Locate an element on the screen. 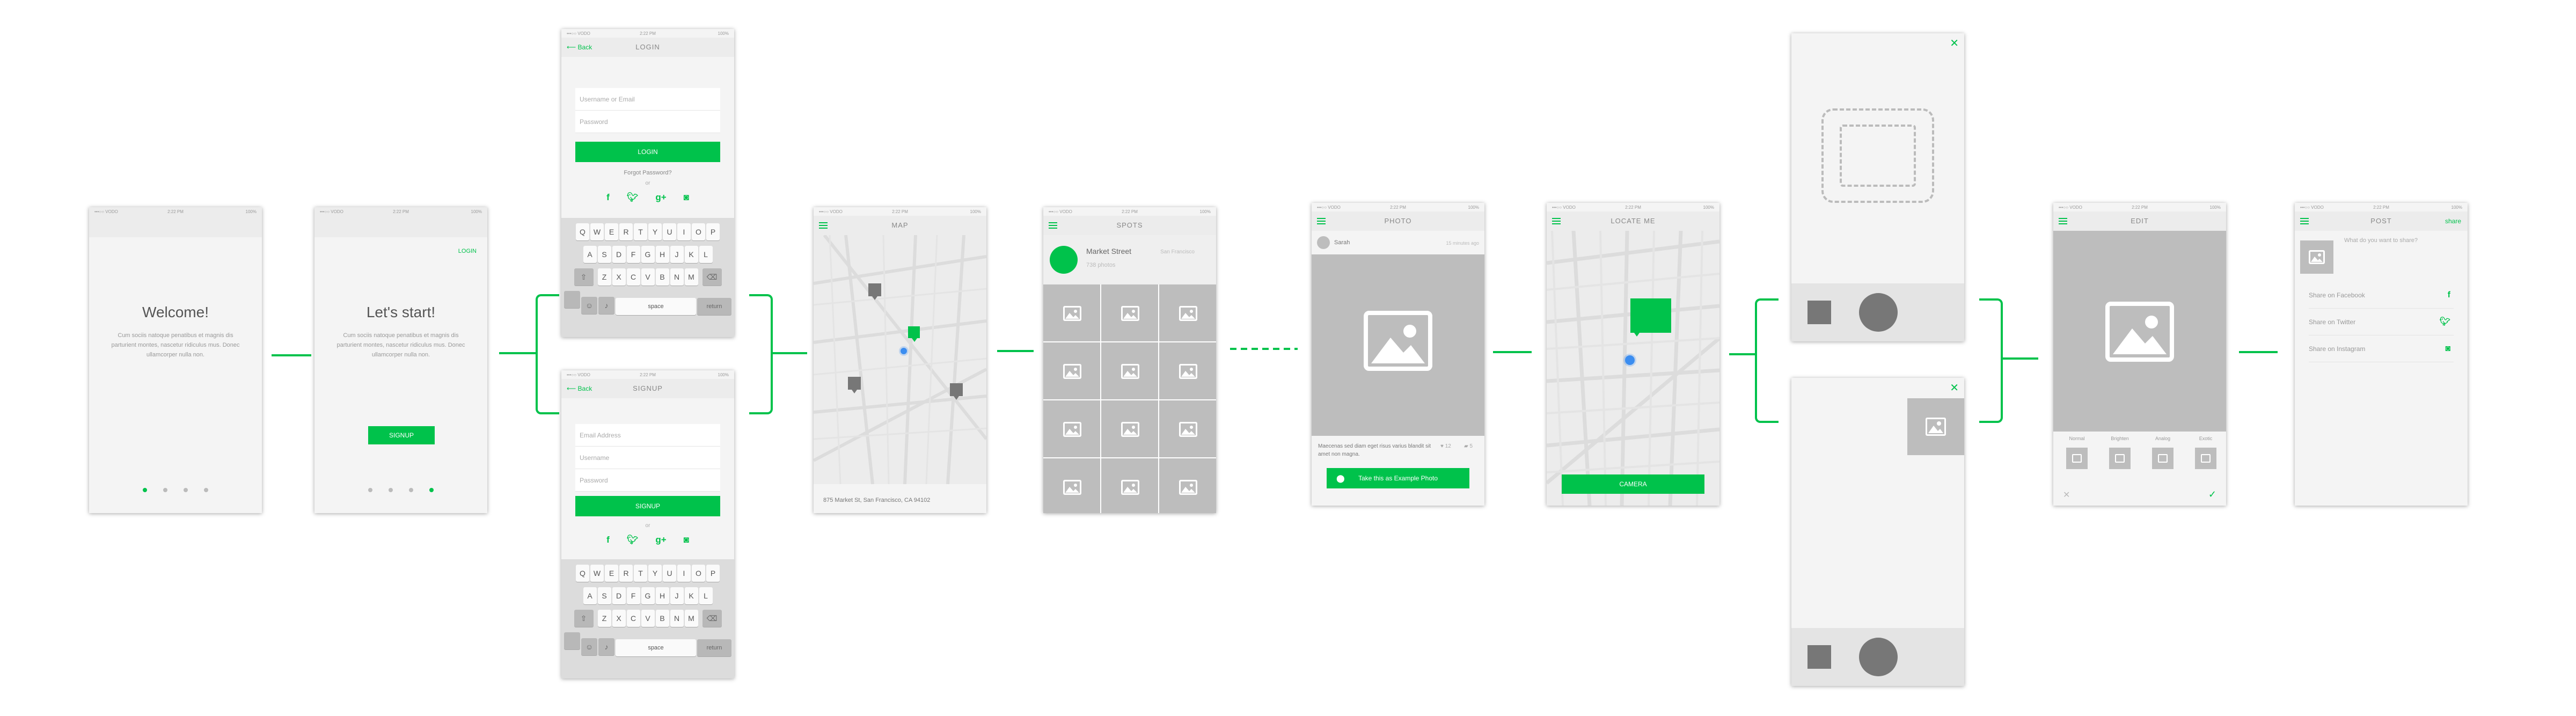 The width and height of the screenshot is (2576, 716). user-name: Sarah is located at coordinates (1342, 242).